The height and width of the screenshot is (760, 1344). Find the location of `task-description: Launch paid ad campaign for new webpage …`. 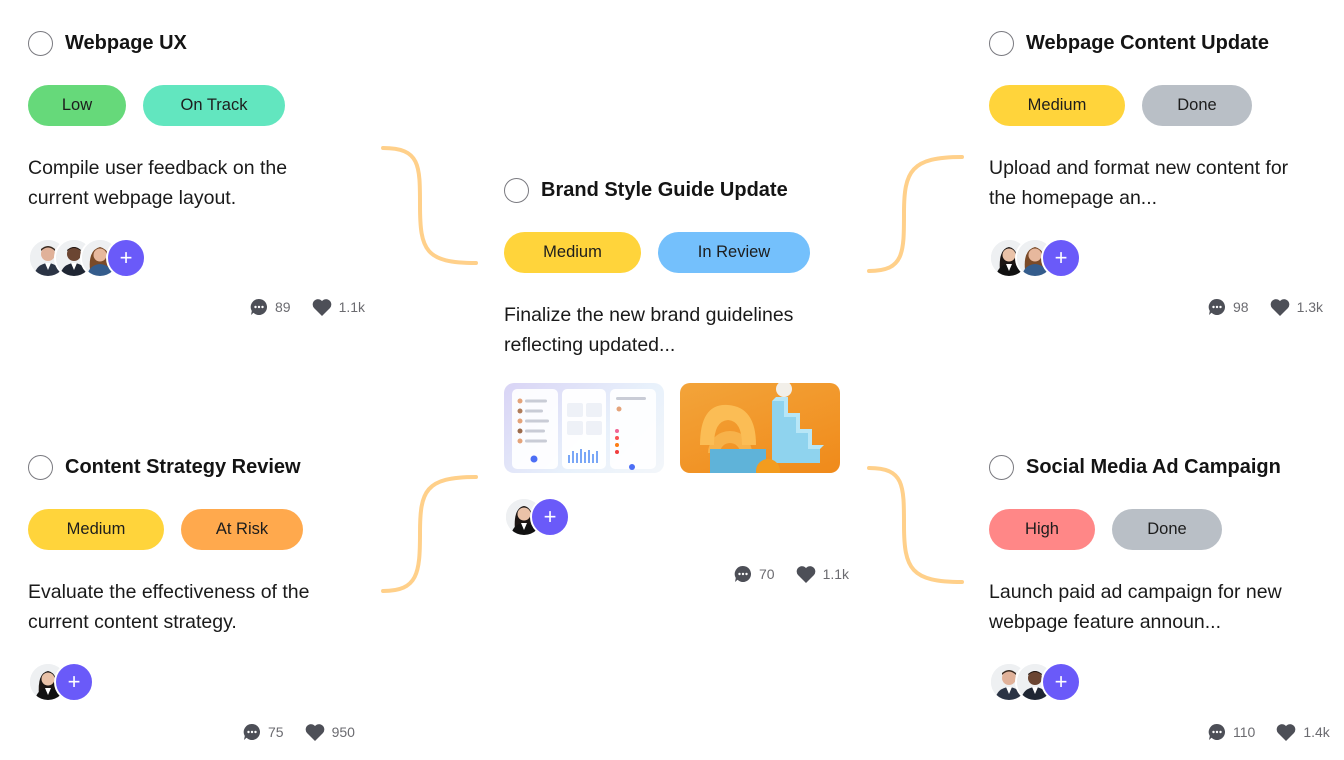

task-description: Launch paid ad campaign for new webpage … is located at coordinates (1135, 607).